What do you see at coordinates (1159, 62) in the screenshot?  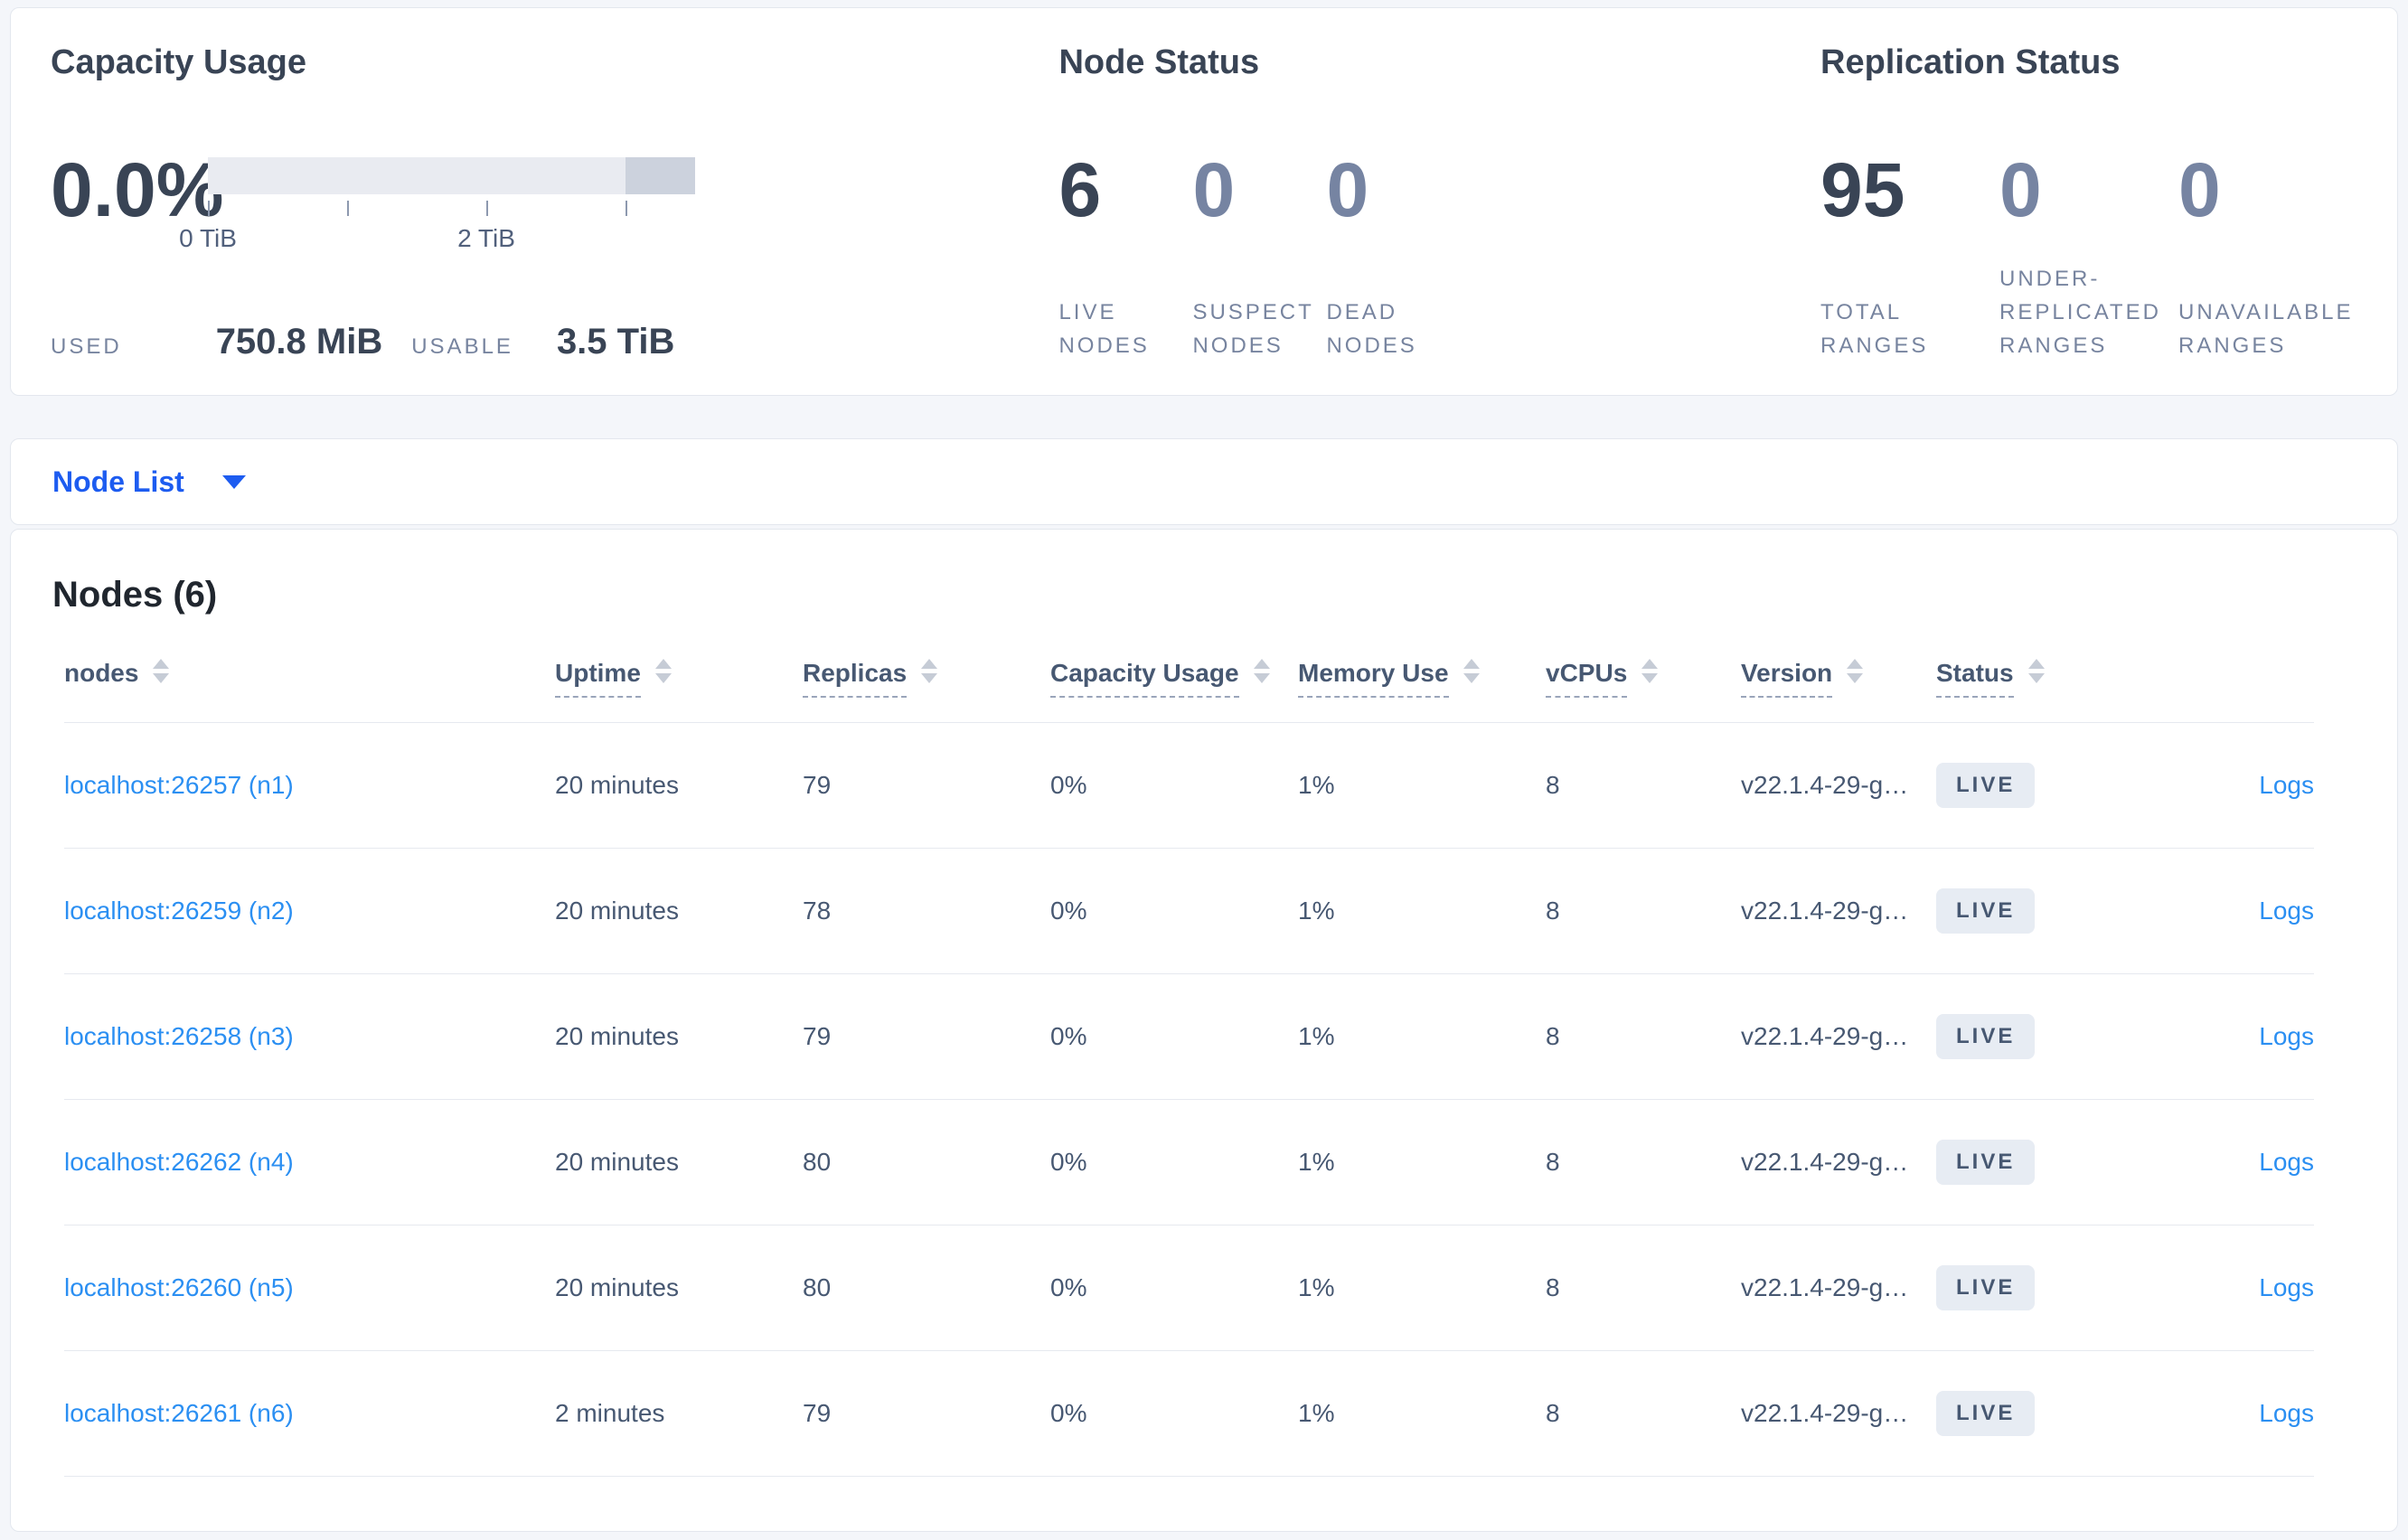 I see `node-status-title: Node Status` at bounding box center [1159, 62].